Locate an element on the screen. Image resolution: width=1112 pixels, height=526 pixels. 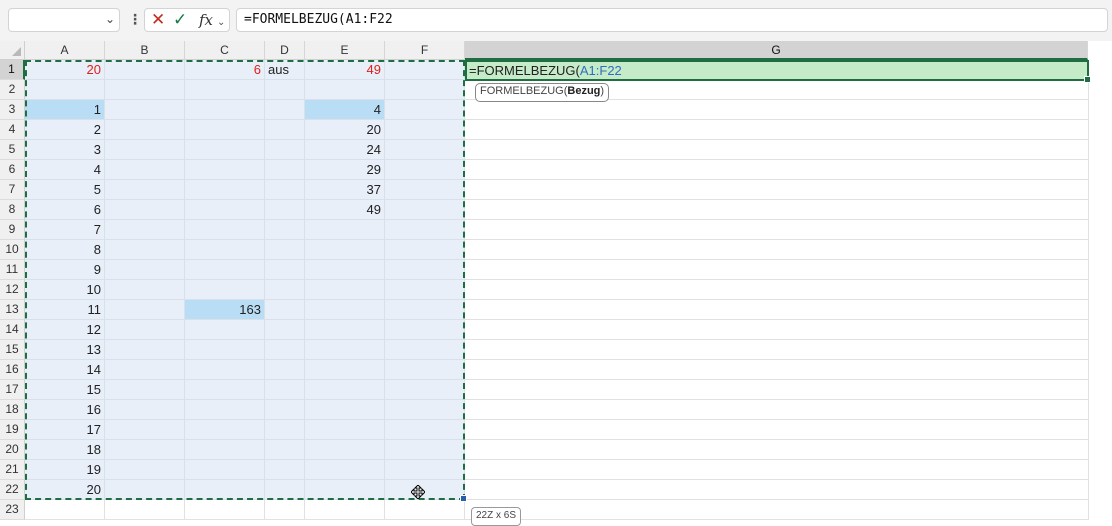
row-header-12: 12 is located at coordinates (12, 290).